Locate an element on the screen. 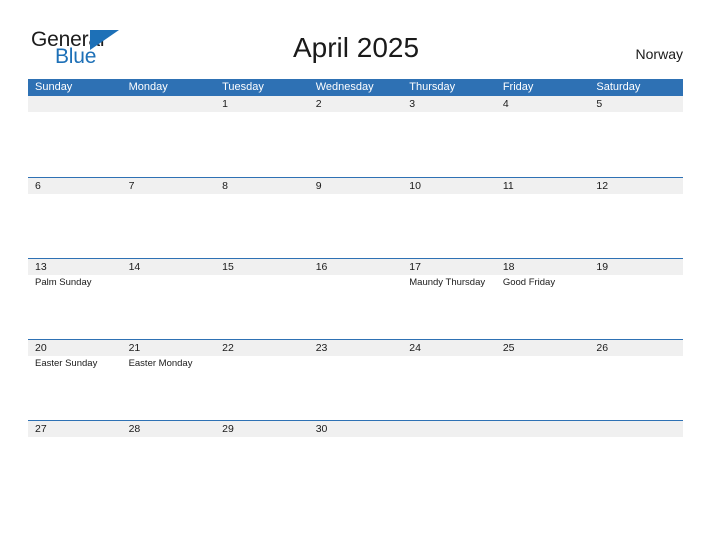 The image size is (712, 550). day-events: Easter Sunday is located at coordinates (78, 363).